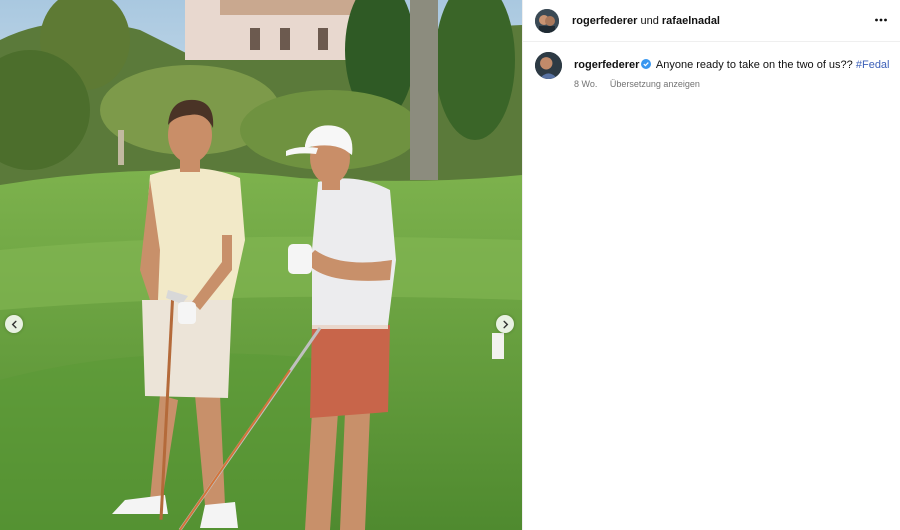 The height and width of the screenshot is (530, 900). I want to click on authors-conjunction: und, so click(649, 20).